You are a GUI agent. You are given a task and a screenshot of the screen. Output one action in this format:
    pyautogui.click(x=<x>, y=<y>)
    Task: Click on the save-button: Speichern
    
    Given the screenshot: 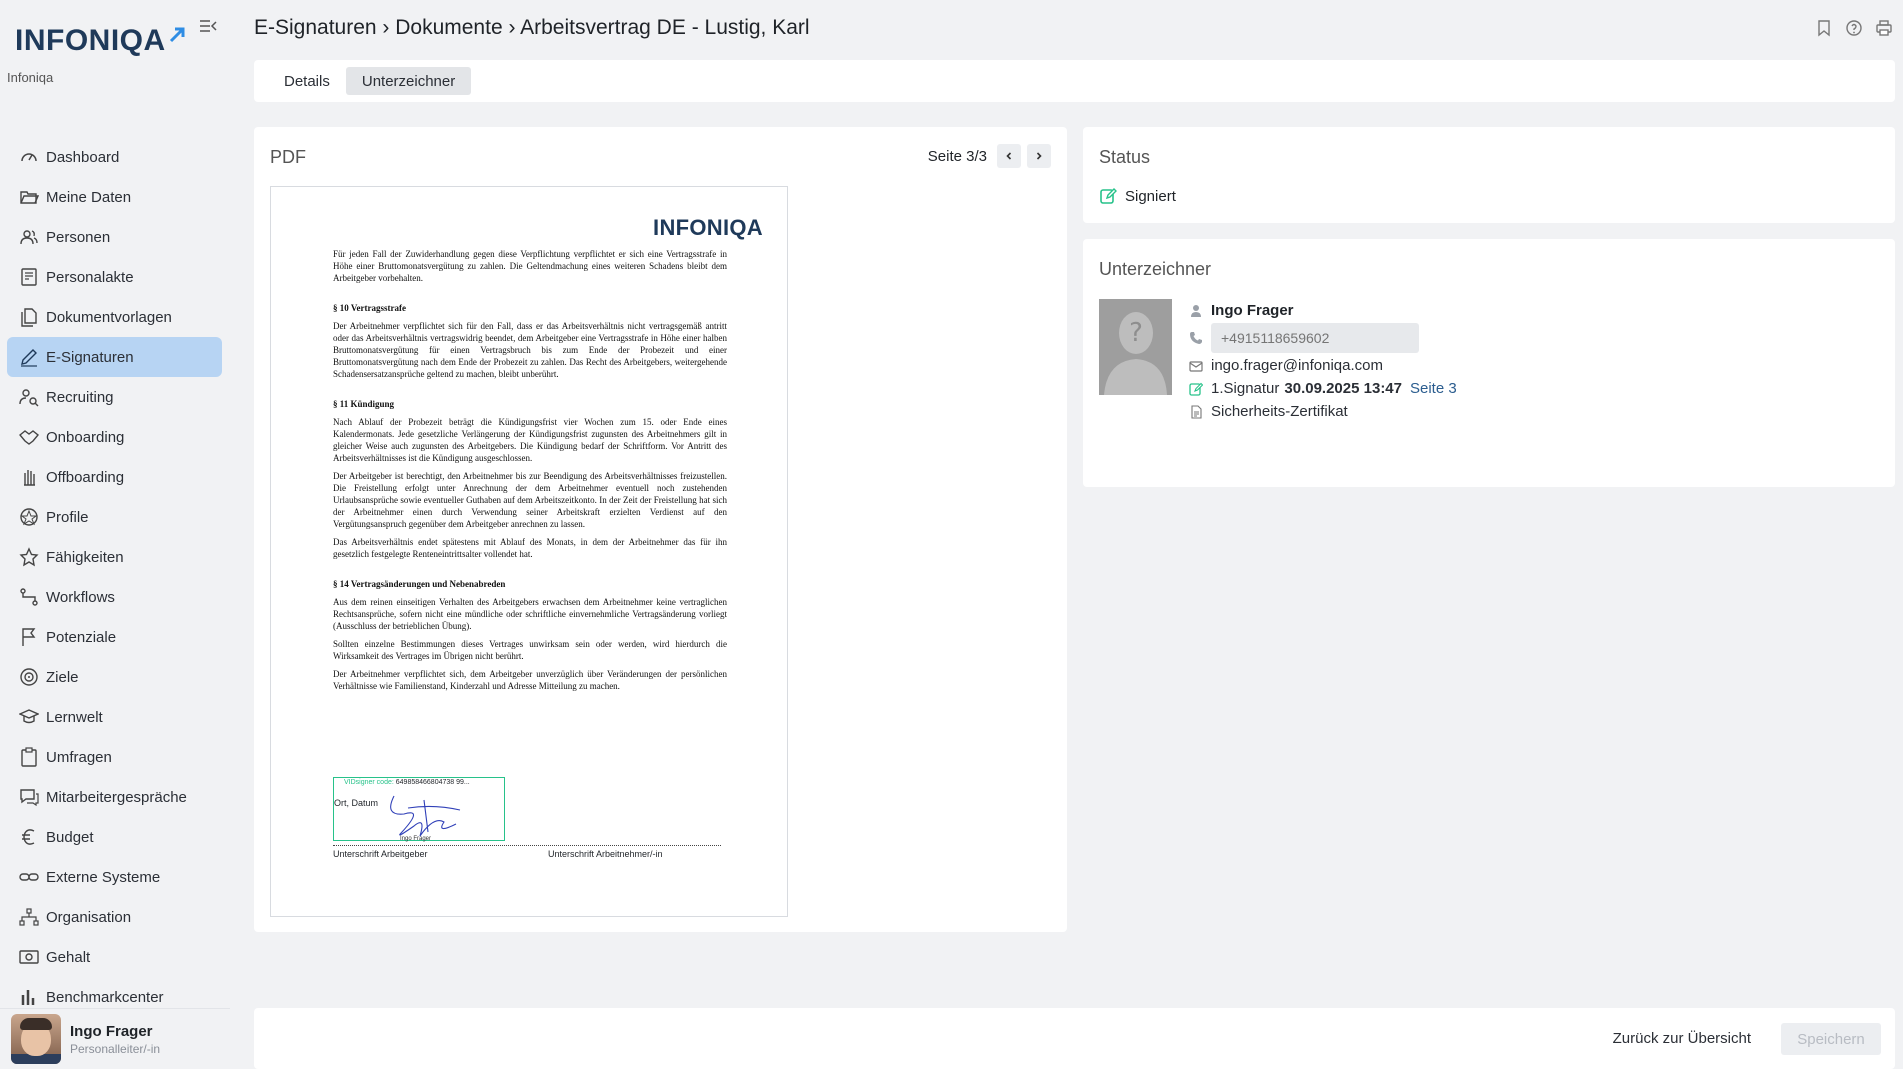 What is the action you would take?
    pyautogui.click(x=1831, y=1039)
    